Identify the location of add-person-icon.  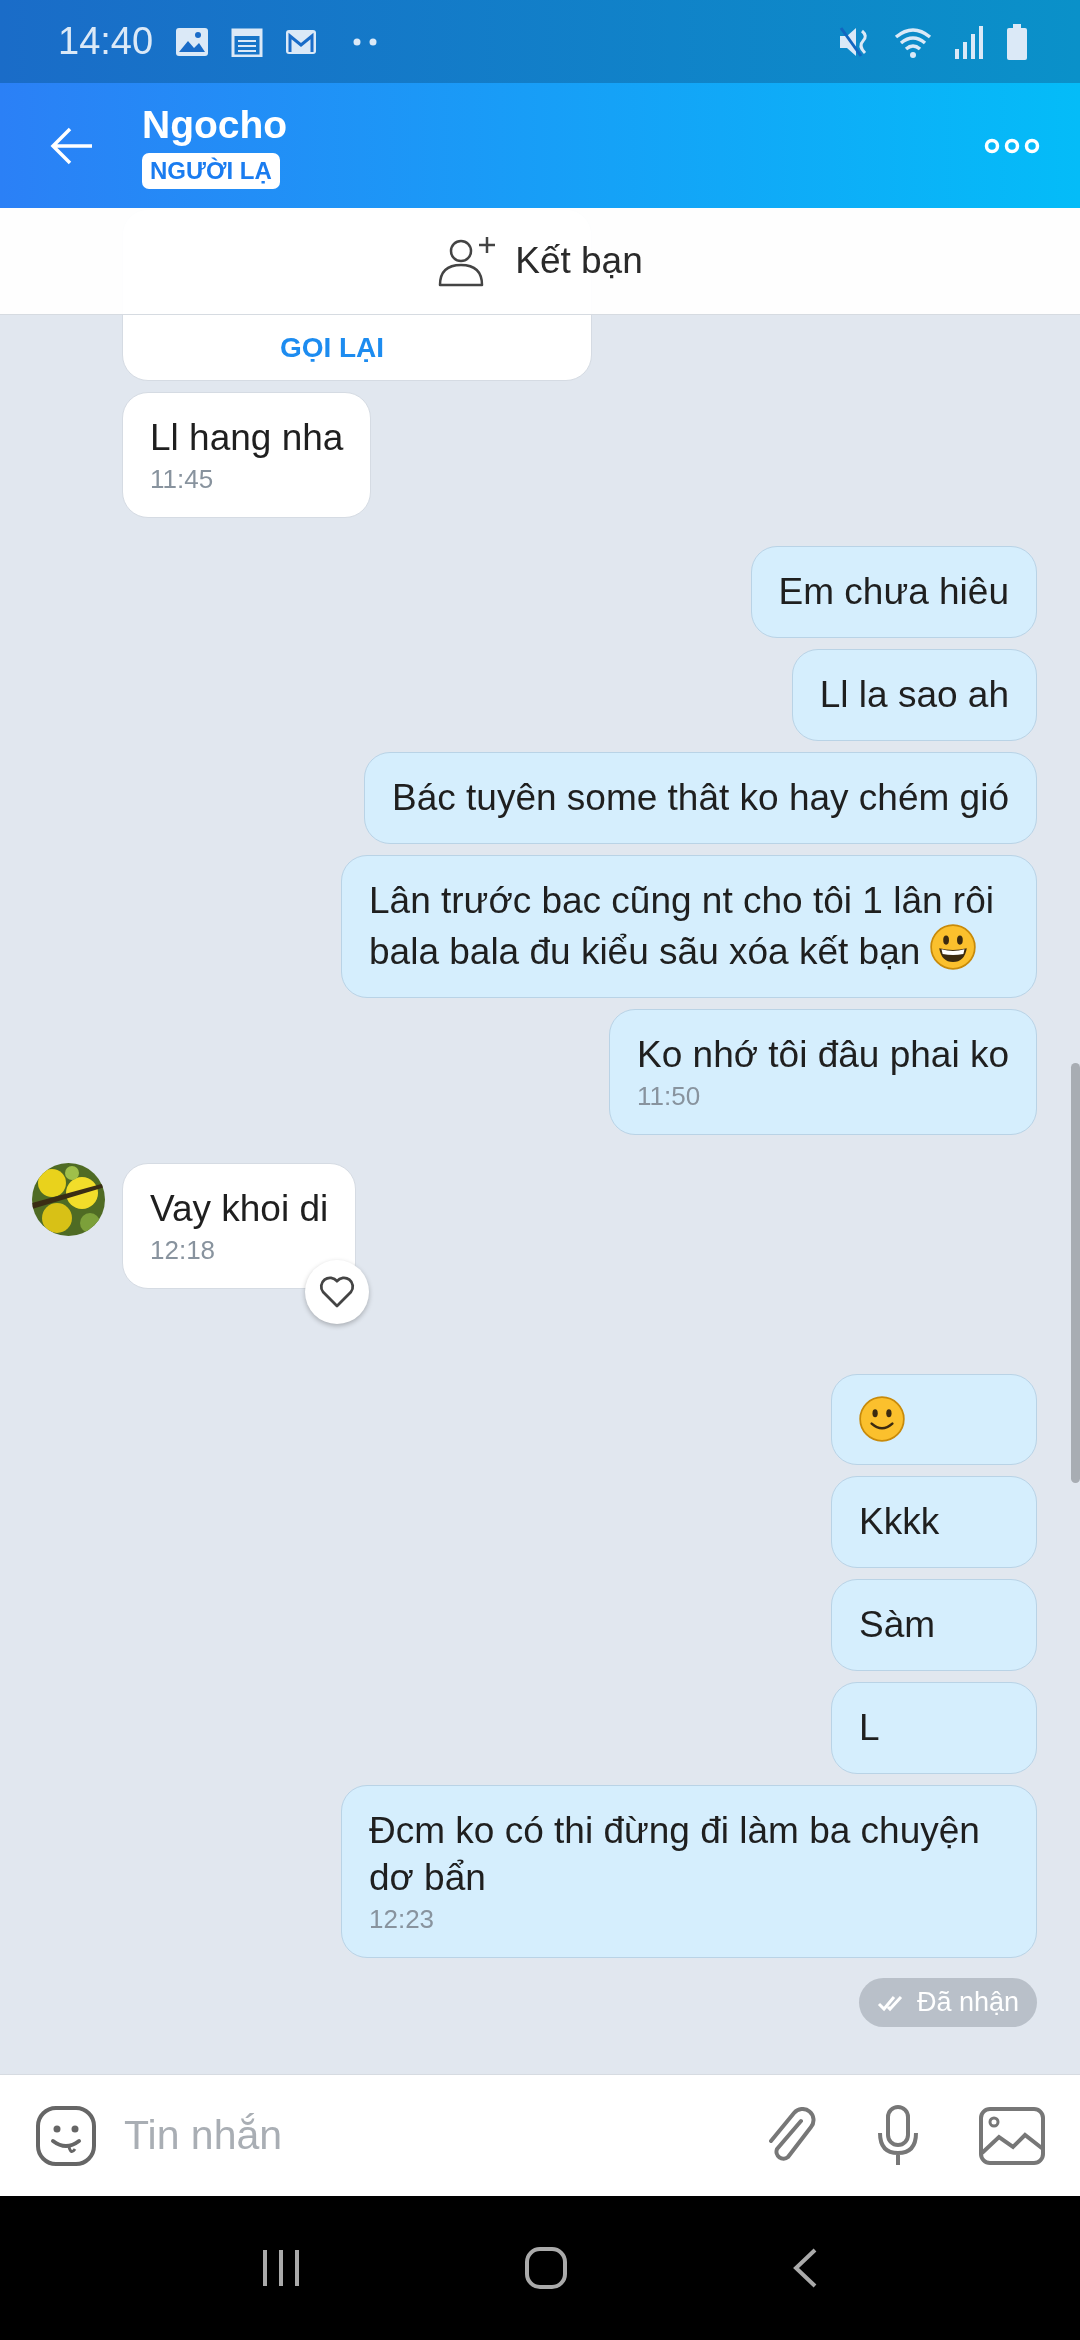
(467, 261).